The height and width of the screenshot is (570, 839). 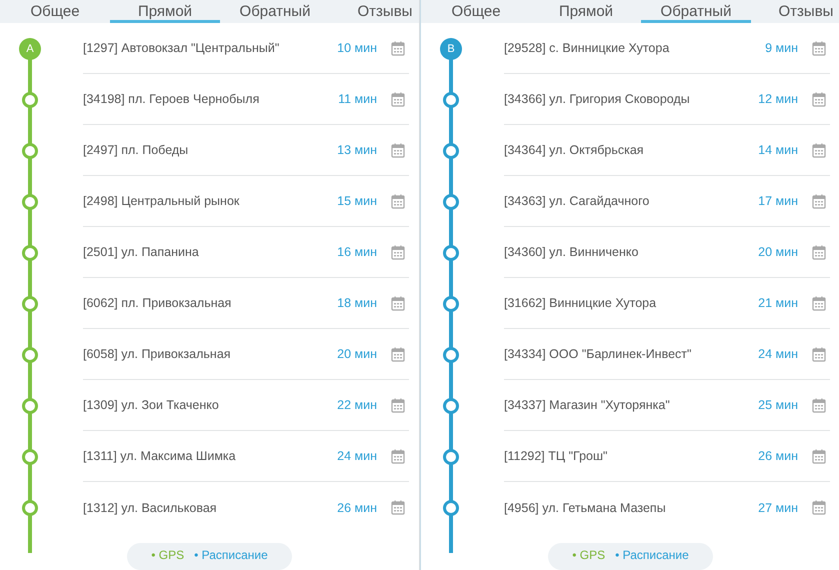 I want to click on stop-name: [4956] ул. Гетьмана Мазепы, so click(x=631, y=507).